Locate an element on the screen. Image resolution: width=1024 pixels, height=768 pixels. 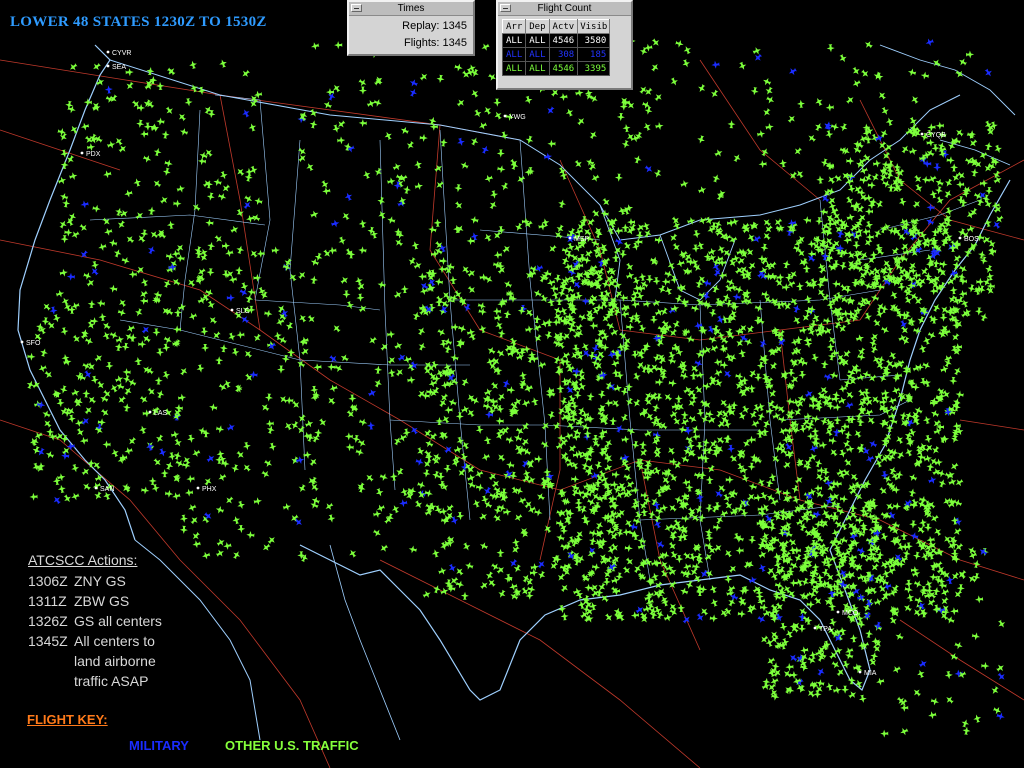
times-window: Times Replay: 1345 Flights: 1345 is located at coordinates (411, 28).